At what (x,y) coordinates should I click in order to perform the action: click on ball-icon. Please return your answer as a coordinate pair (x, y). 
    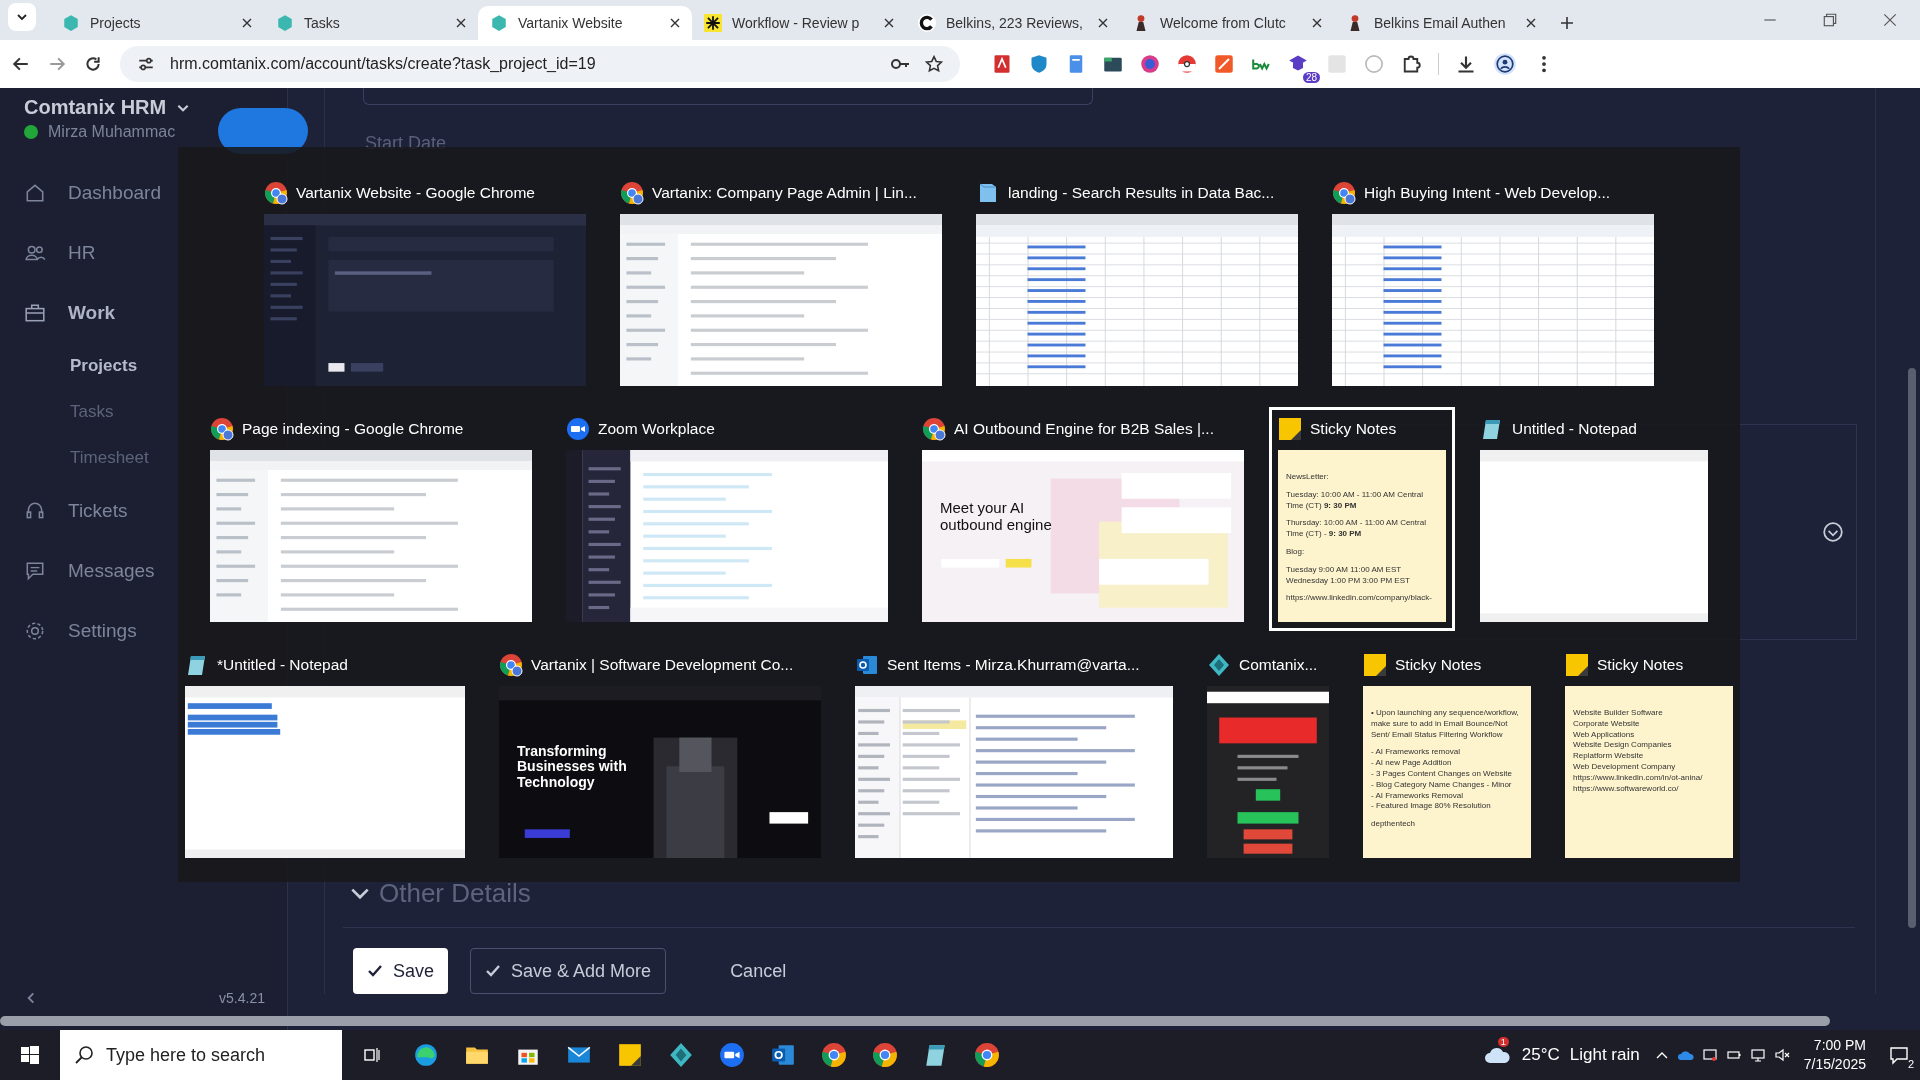
    Looking at the image, I should click on (1187, 64).